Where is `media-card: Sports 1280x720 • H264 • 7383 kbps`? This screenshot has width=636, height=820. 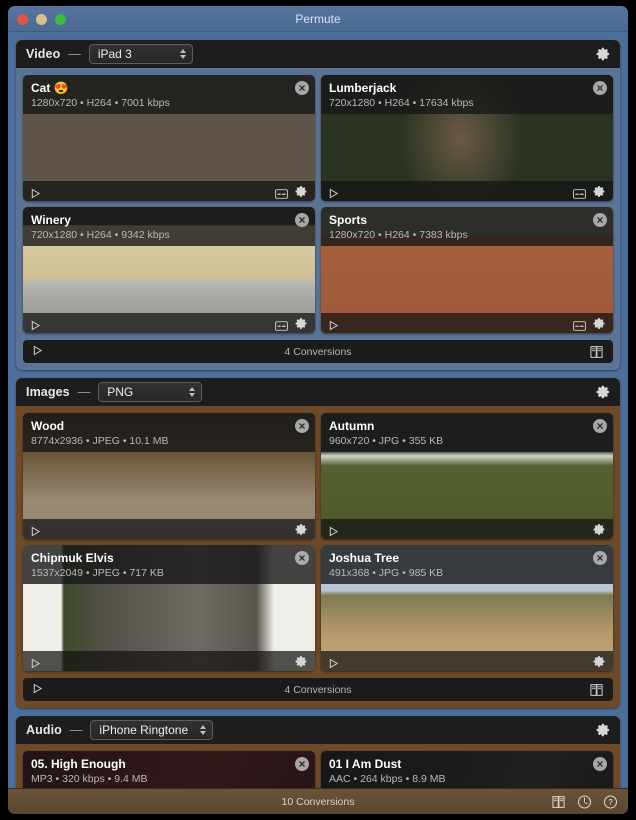
media-card: Sports 1280x720 • H264 • 7383 kbps is located at coordinates (467, 270).